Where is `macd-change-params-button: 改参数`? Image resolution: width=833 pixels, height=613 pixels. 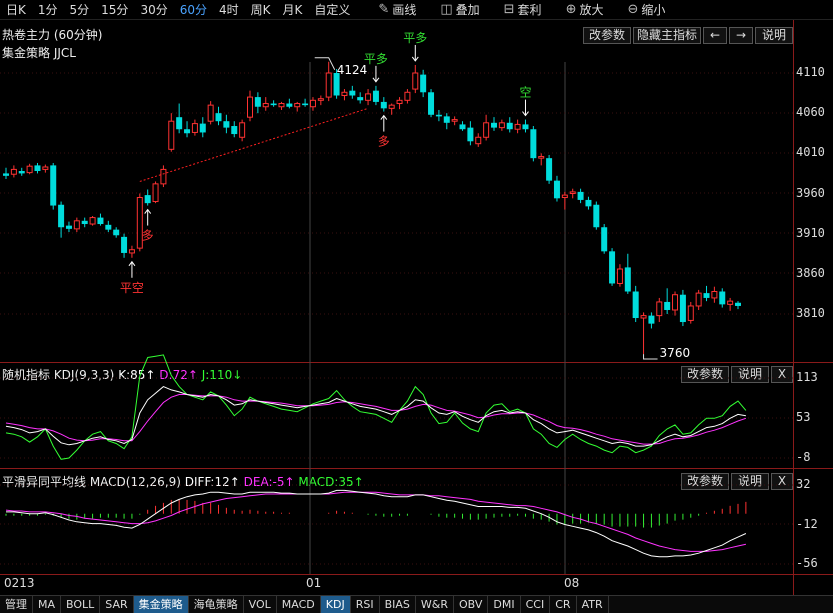 macd-change-params-button: 改参数 is located at coordinates (705, 481).